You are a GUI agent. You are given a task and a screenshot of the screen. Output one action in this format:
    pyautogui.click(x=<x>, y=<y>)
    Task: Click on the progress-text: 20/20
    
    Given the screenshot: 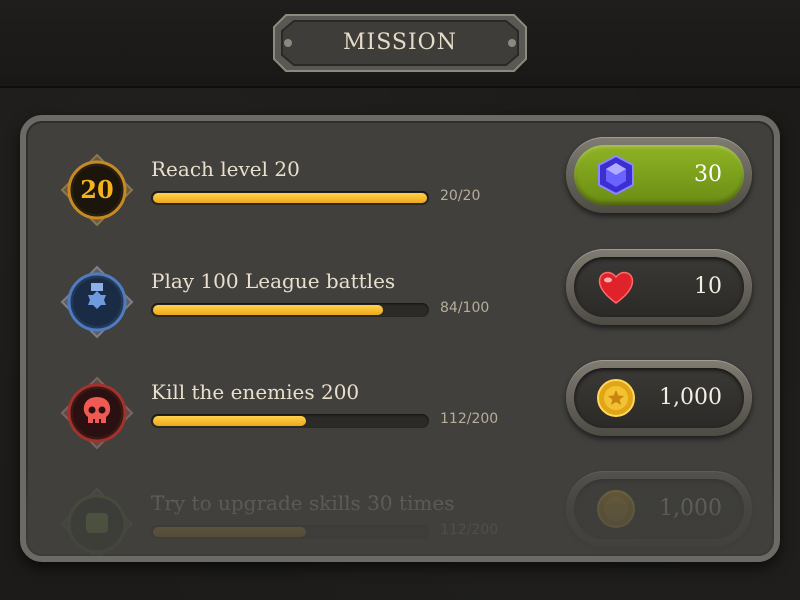 What is the action you would take?
    pyautogui.click(x=460, y=196)
    